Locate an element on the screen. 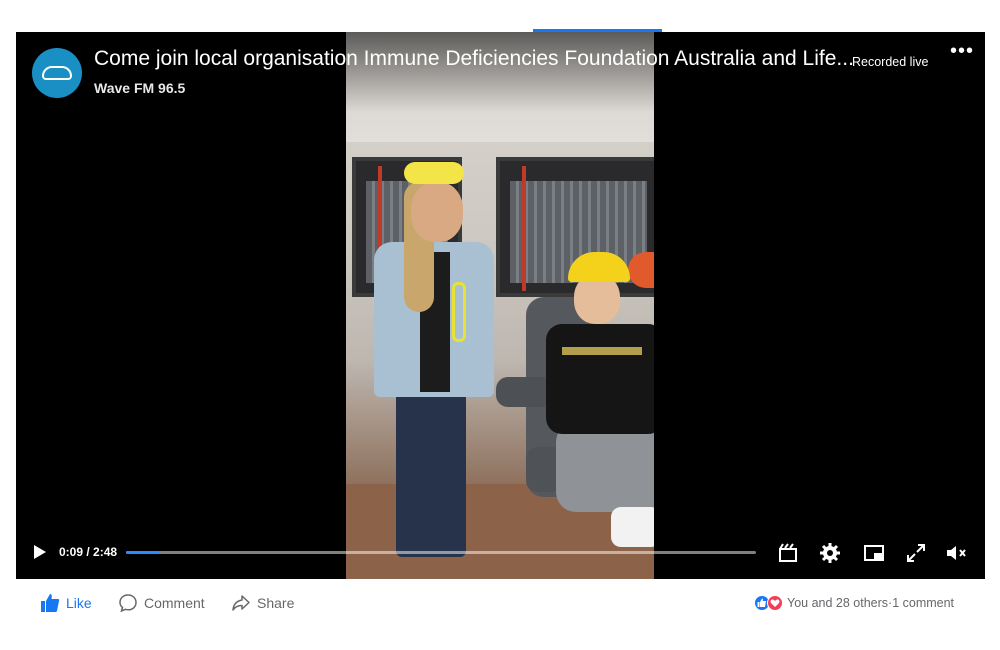 The image size is (1000, 650). heart-icon is located at coordinates (775, 603).